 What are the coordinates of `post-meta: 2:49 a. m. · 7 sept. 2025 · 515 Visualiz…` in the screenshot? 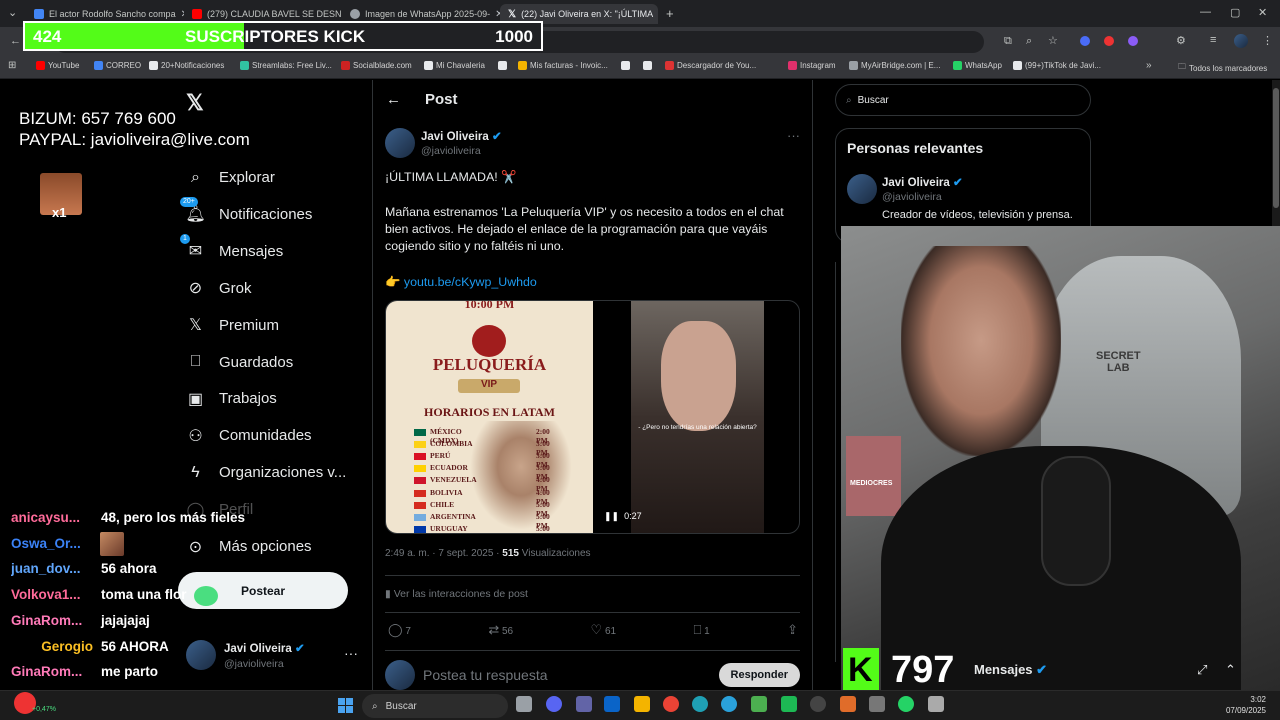 It's located at (488, 553).